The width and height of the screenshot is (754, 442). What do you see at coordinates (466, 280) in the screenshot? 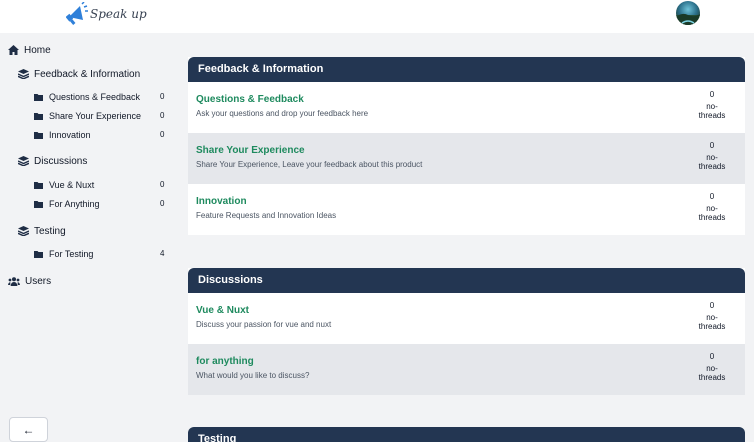
I see `section-title: Discussions` at bounding box center [466, 280].